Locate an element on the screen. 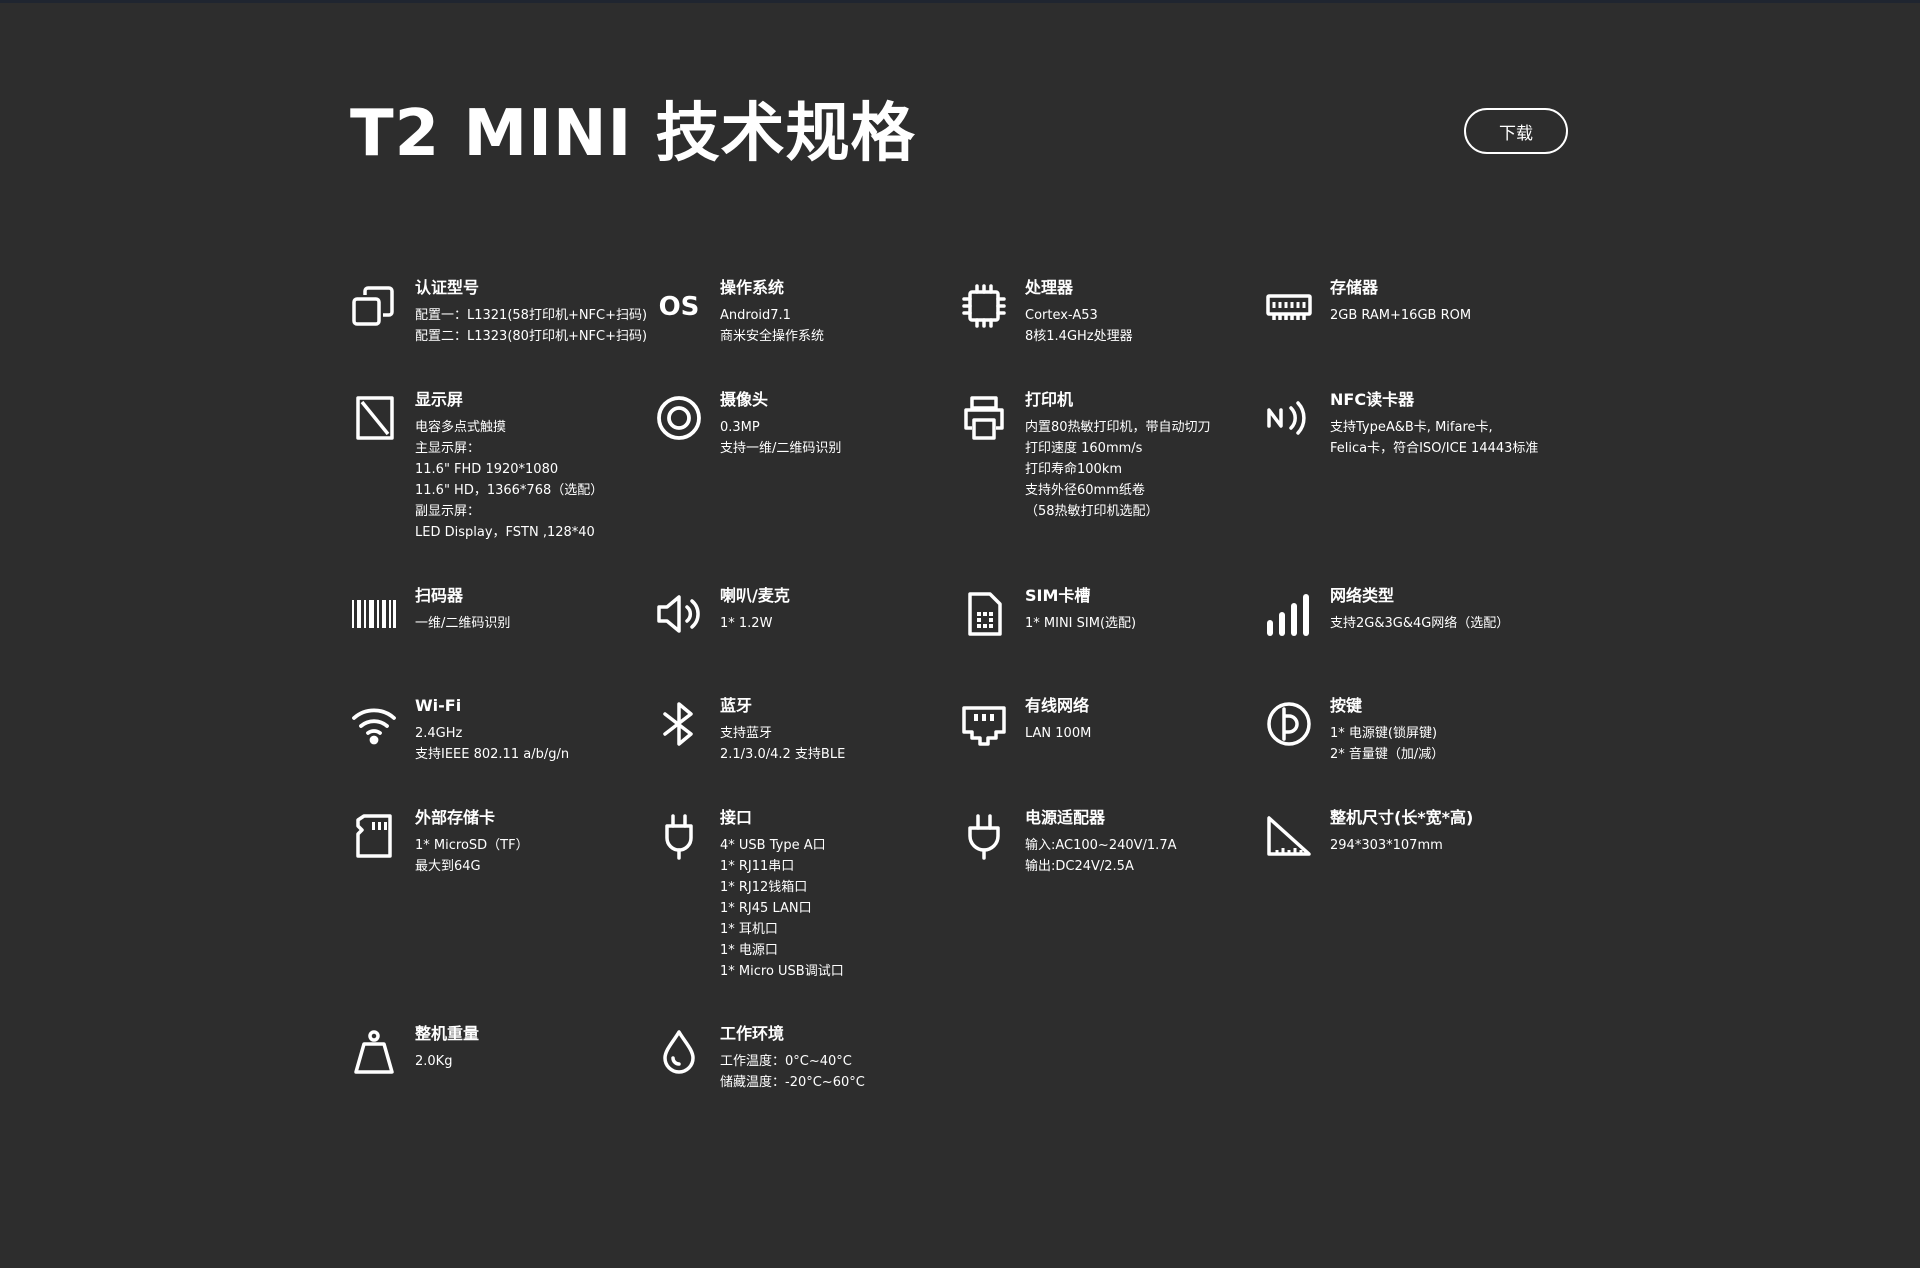  spec-detail-line: 工作温度：0°C~40°C is located at coordinates (786, 1061).